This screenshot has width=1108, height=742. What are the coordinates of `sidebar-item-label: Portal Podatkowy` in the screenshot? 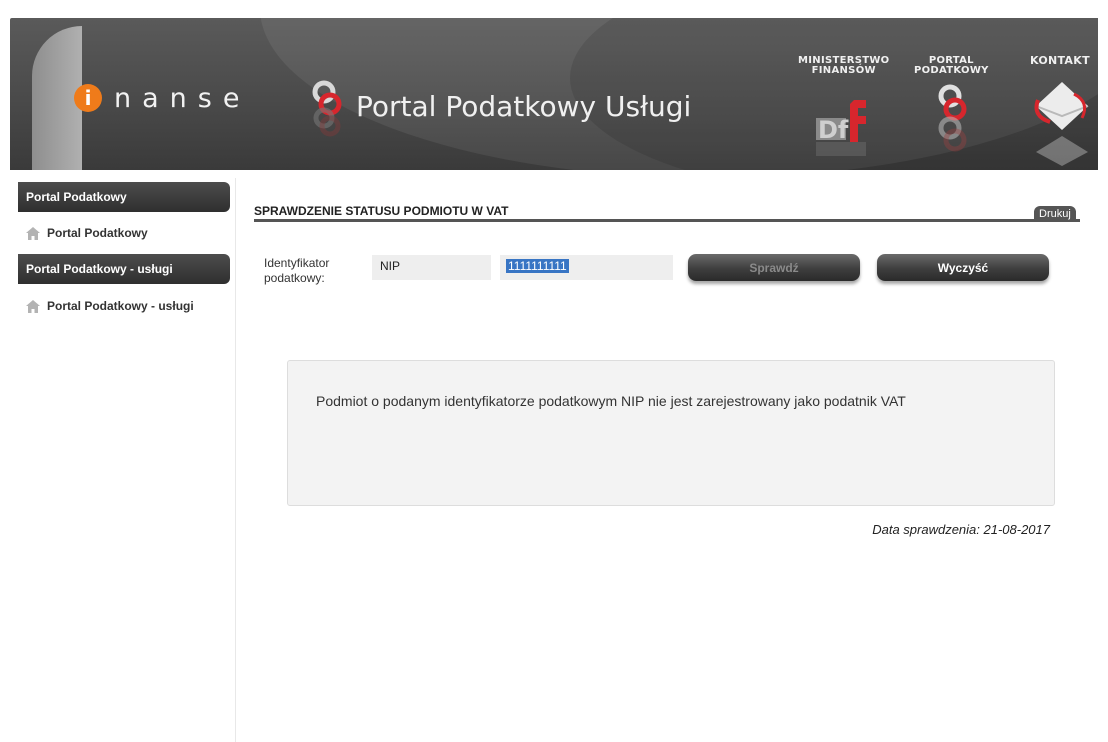 It's located at (97, 233).